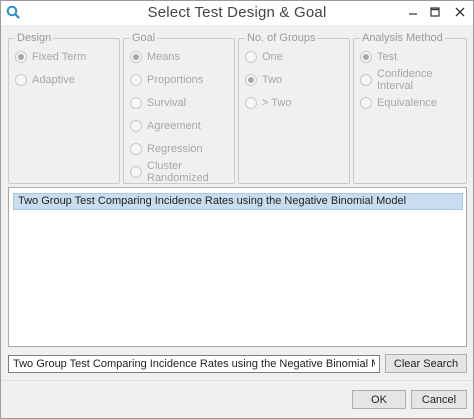 This screenshot has width=474, height=419. What do you see at coordinates (387, 57) in the screenshot?
I see `radio-label: Test` at bounding box center [387, 57].